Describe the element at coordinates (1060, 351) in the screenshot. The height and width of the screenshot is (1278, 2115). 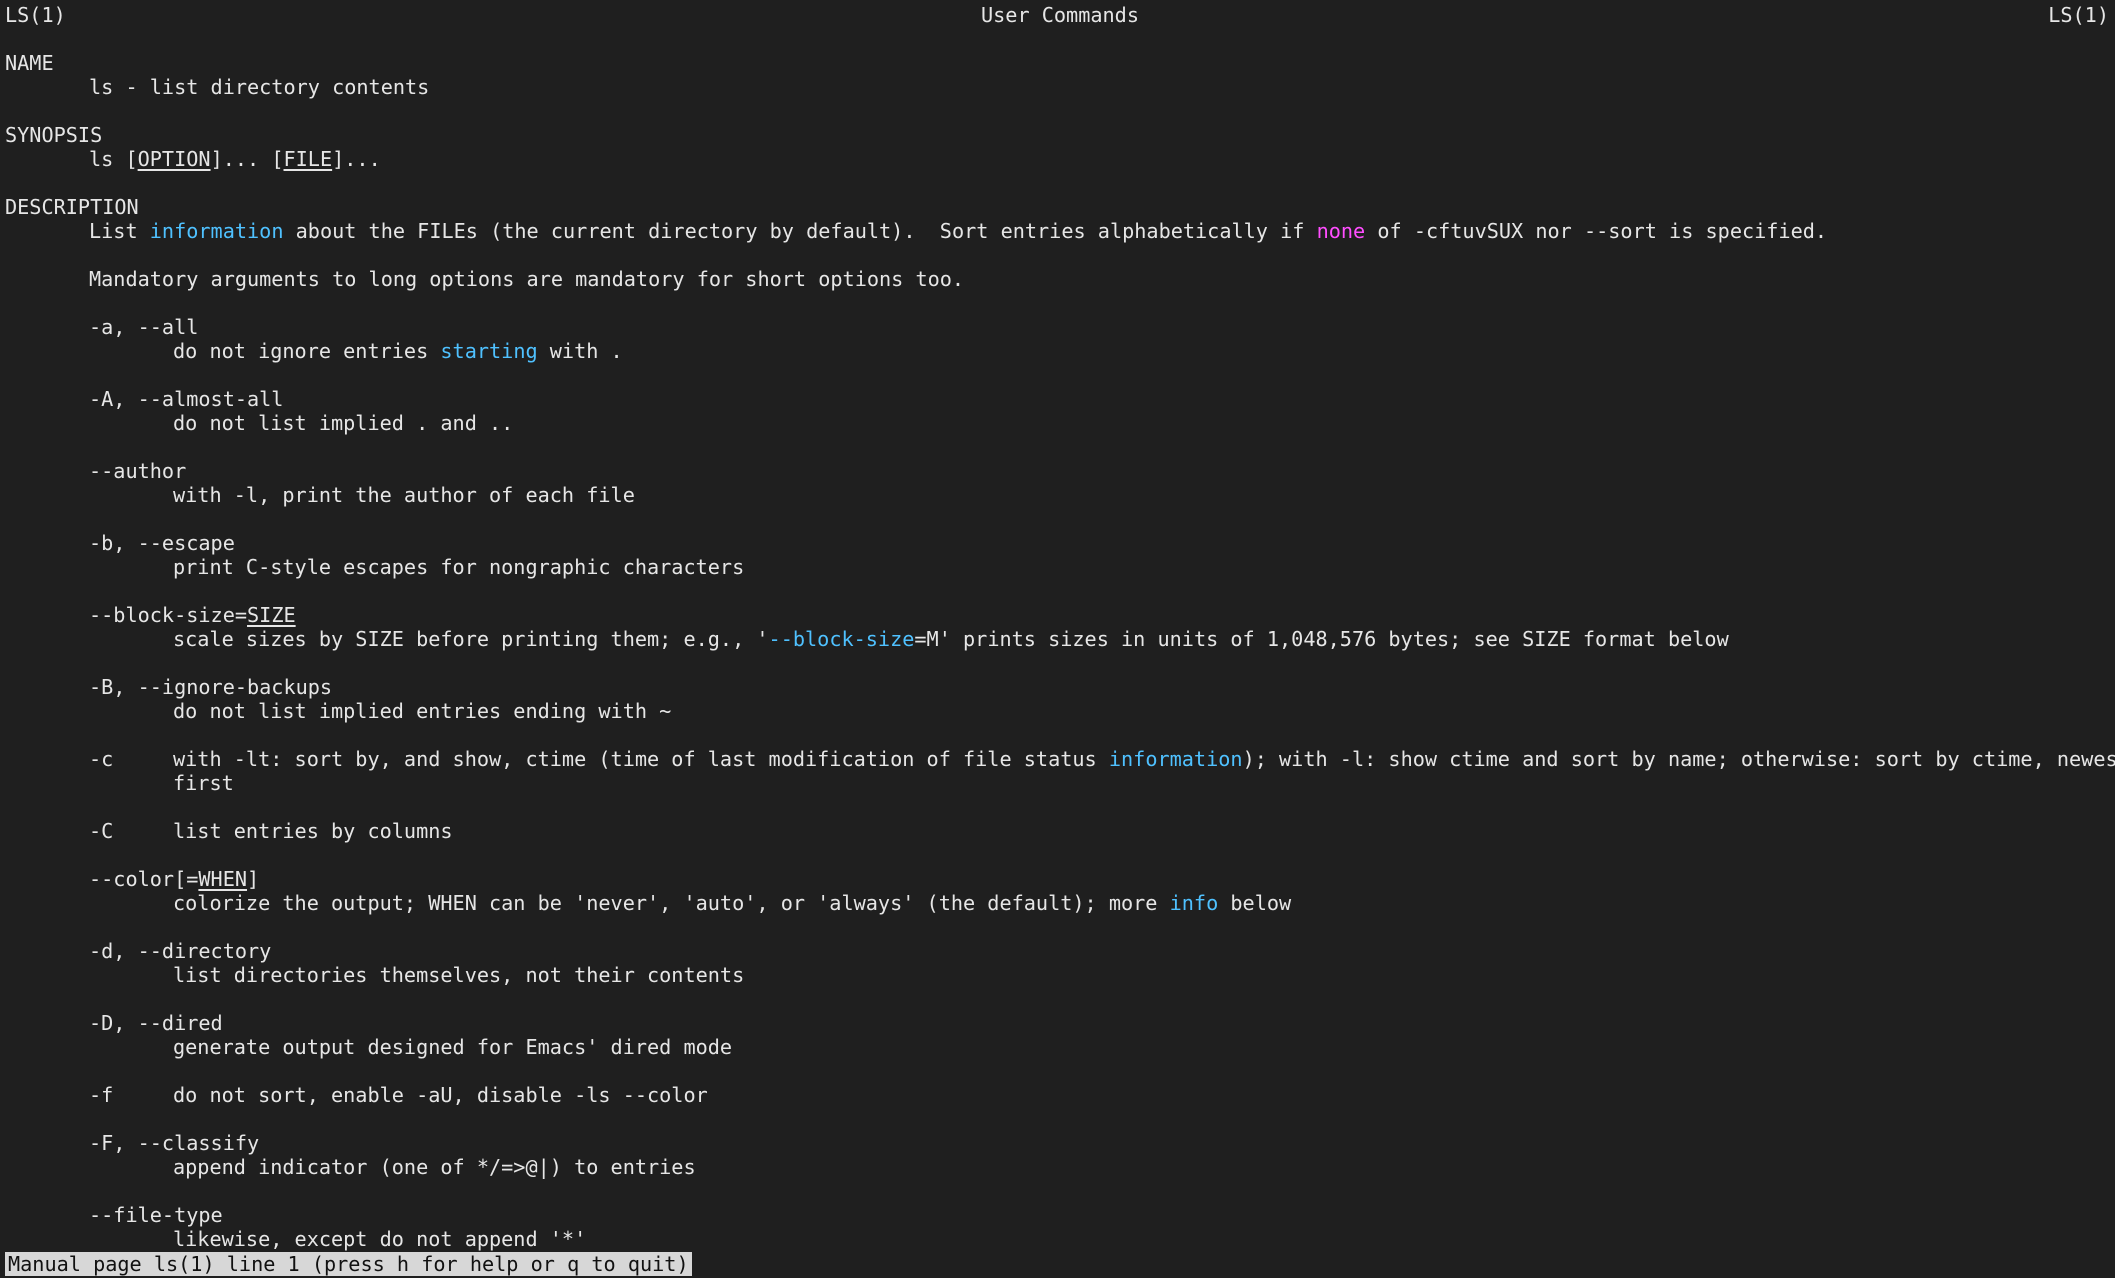
I see `option-desc: do not ignore entries starting with .` at that location.